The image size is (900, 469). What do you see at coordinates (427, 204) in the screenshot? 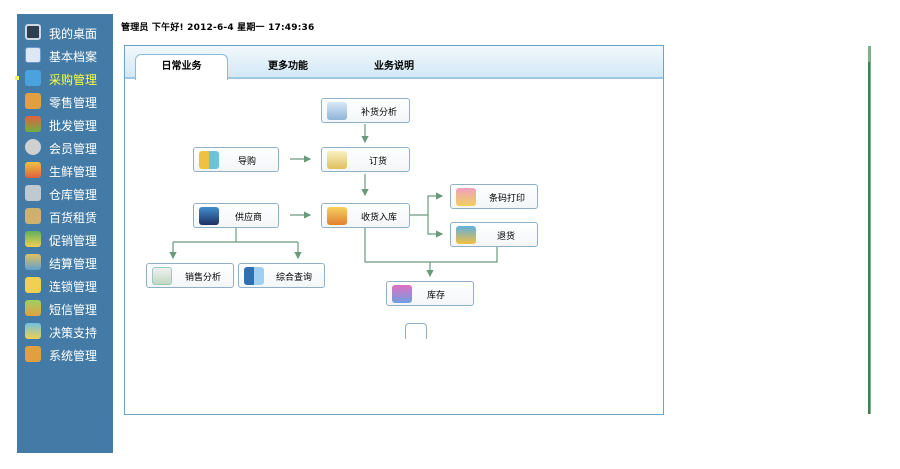
I see `arrow-receive-to-barcode` at bounding box center [427, 204].